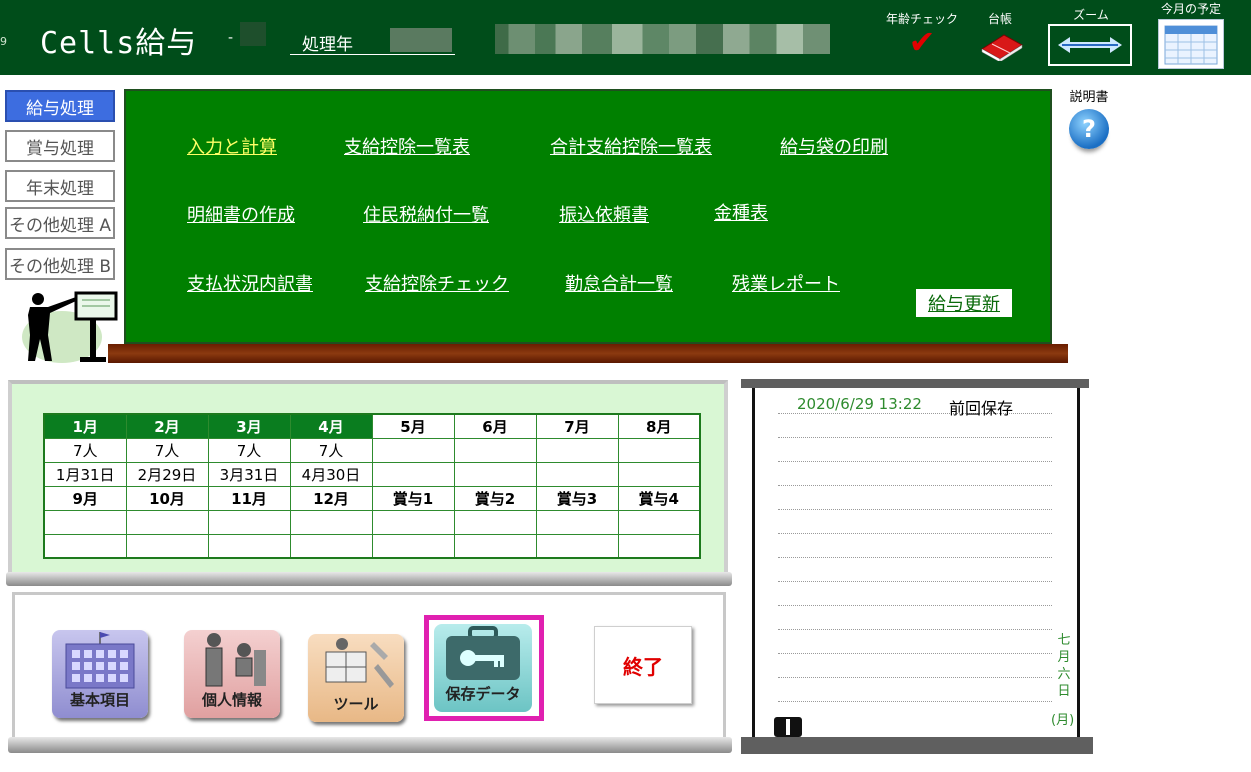  I want to click on help-icon: ?, so click(1089, 129).